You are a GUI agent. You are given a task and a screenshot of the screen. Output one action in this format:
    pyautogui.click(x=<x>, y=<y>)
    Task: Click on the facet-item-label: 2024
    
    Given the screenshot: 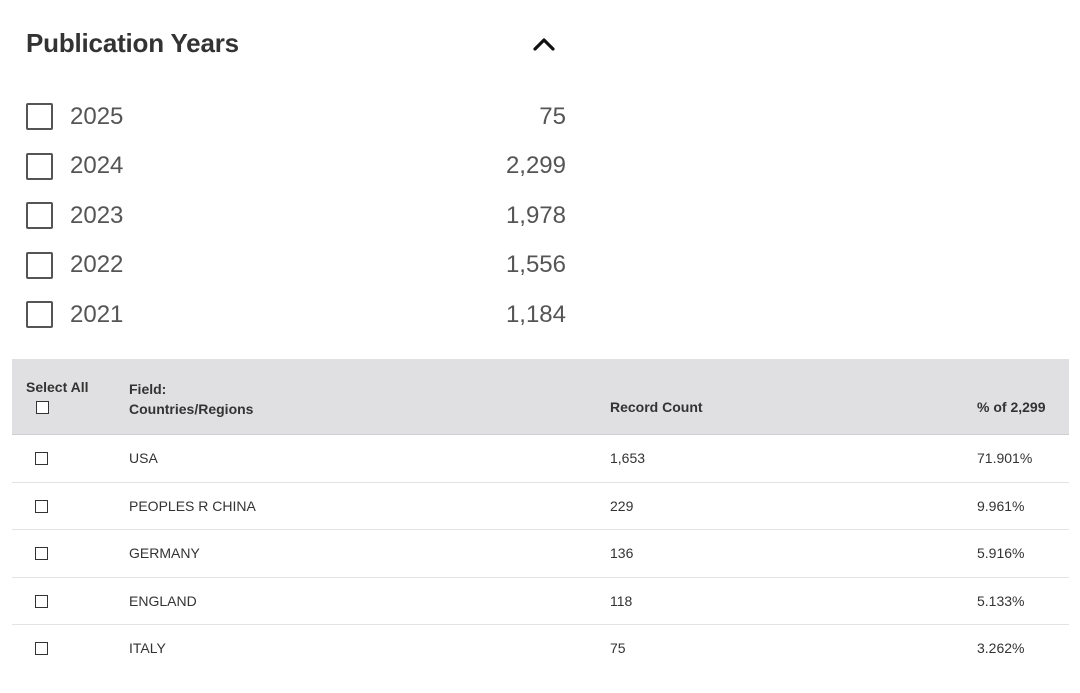 What is the action you would take?
    pyautogui.click(x=97, y=166)
    